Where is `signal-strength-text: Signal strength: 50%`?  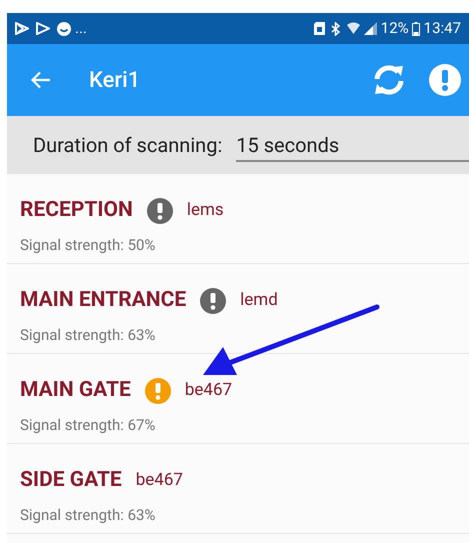 signal-strength-text: Signal strength: 50% is located at coordinates (88, 245).